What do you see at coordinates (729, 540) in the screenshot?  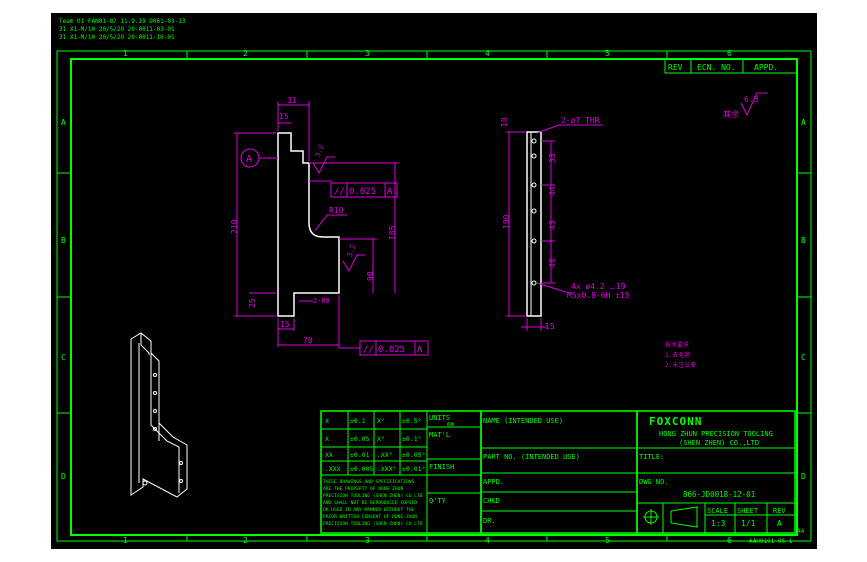 I see `zone-col-6-bottom: 6` at bounding box center [729, 540].